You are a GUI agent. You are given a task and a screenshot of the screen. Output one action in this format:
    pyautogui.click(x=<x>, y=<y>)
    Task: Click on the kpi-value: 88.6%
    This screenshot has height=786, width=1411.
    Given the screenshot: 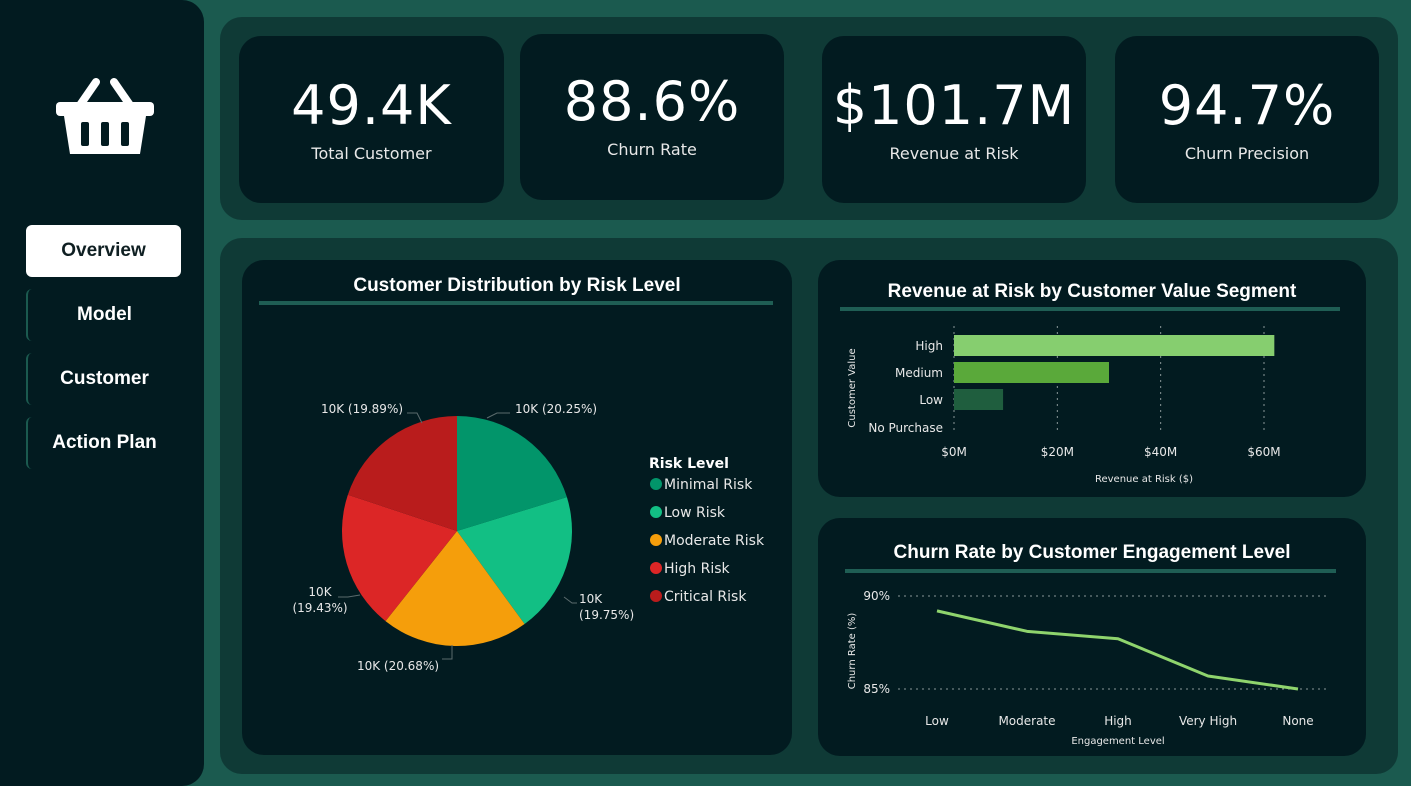 What is the action you would take?
    pyautogui.click(x=652, y=101)
    